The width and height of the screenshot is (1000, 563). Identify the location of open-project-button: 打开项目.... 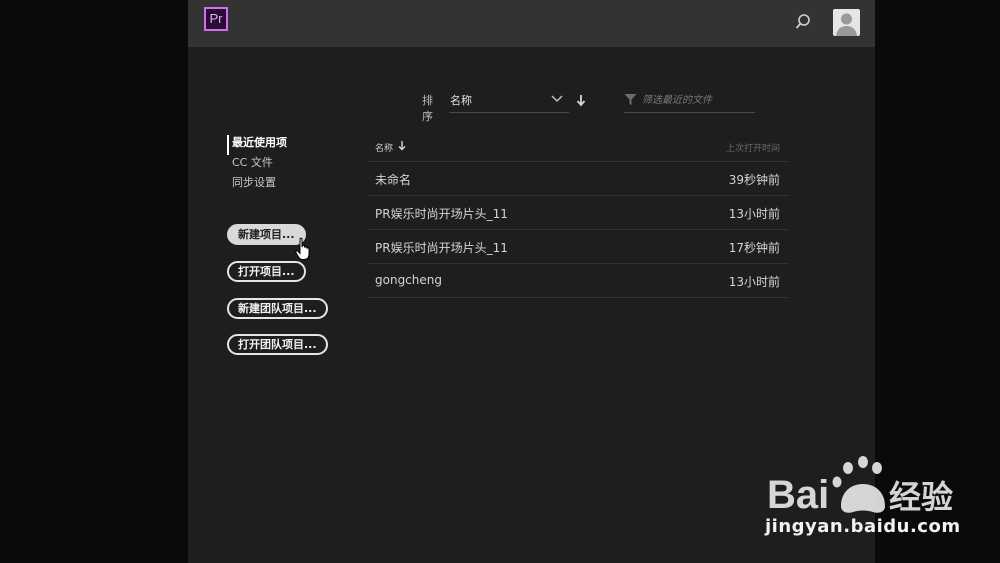
(266, 271).